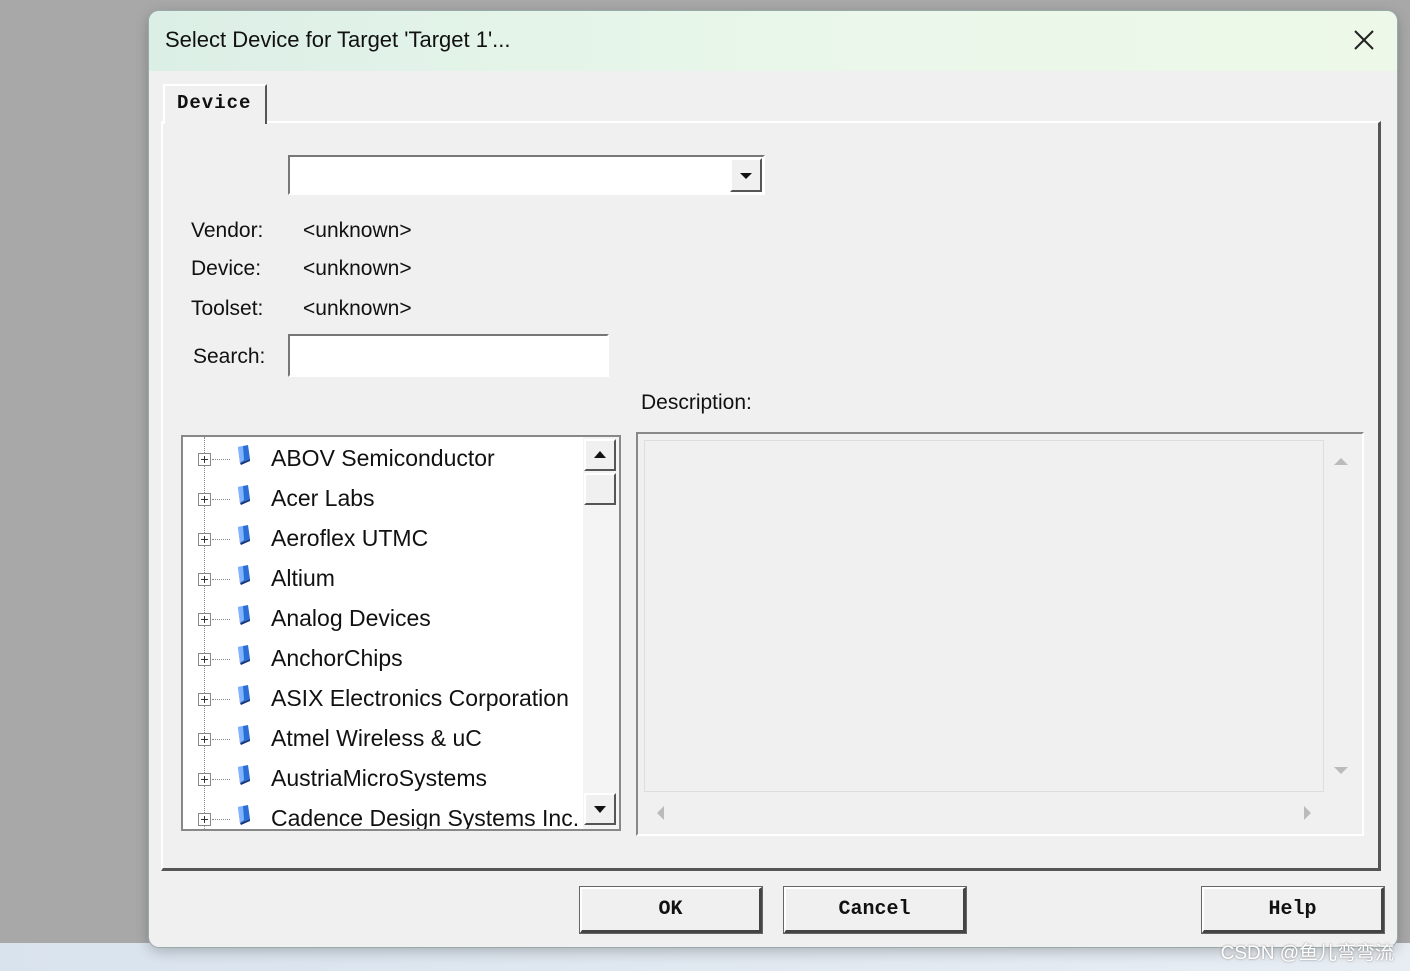 This screenshot has height=971, width=1410. I want to click on tree-vertical-scrollbar, so click(601, 633).